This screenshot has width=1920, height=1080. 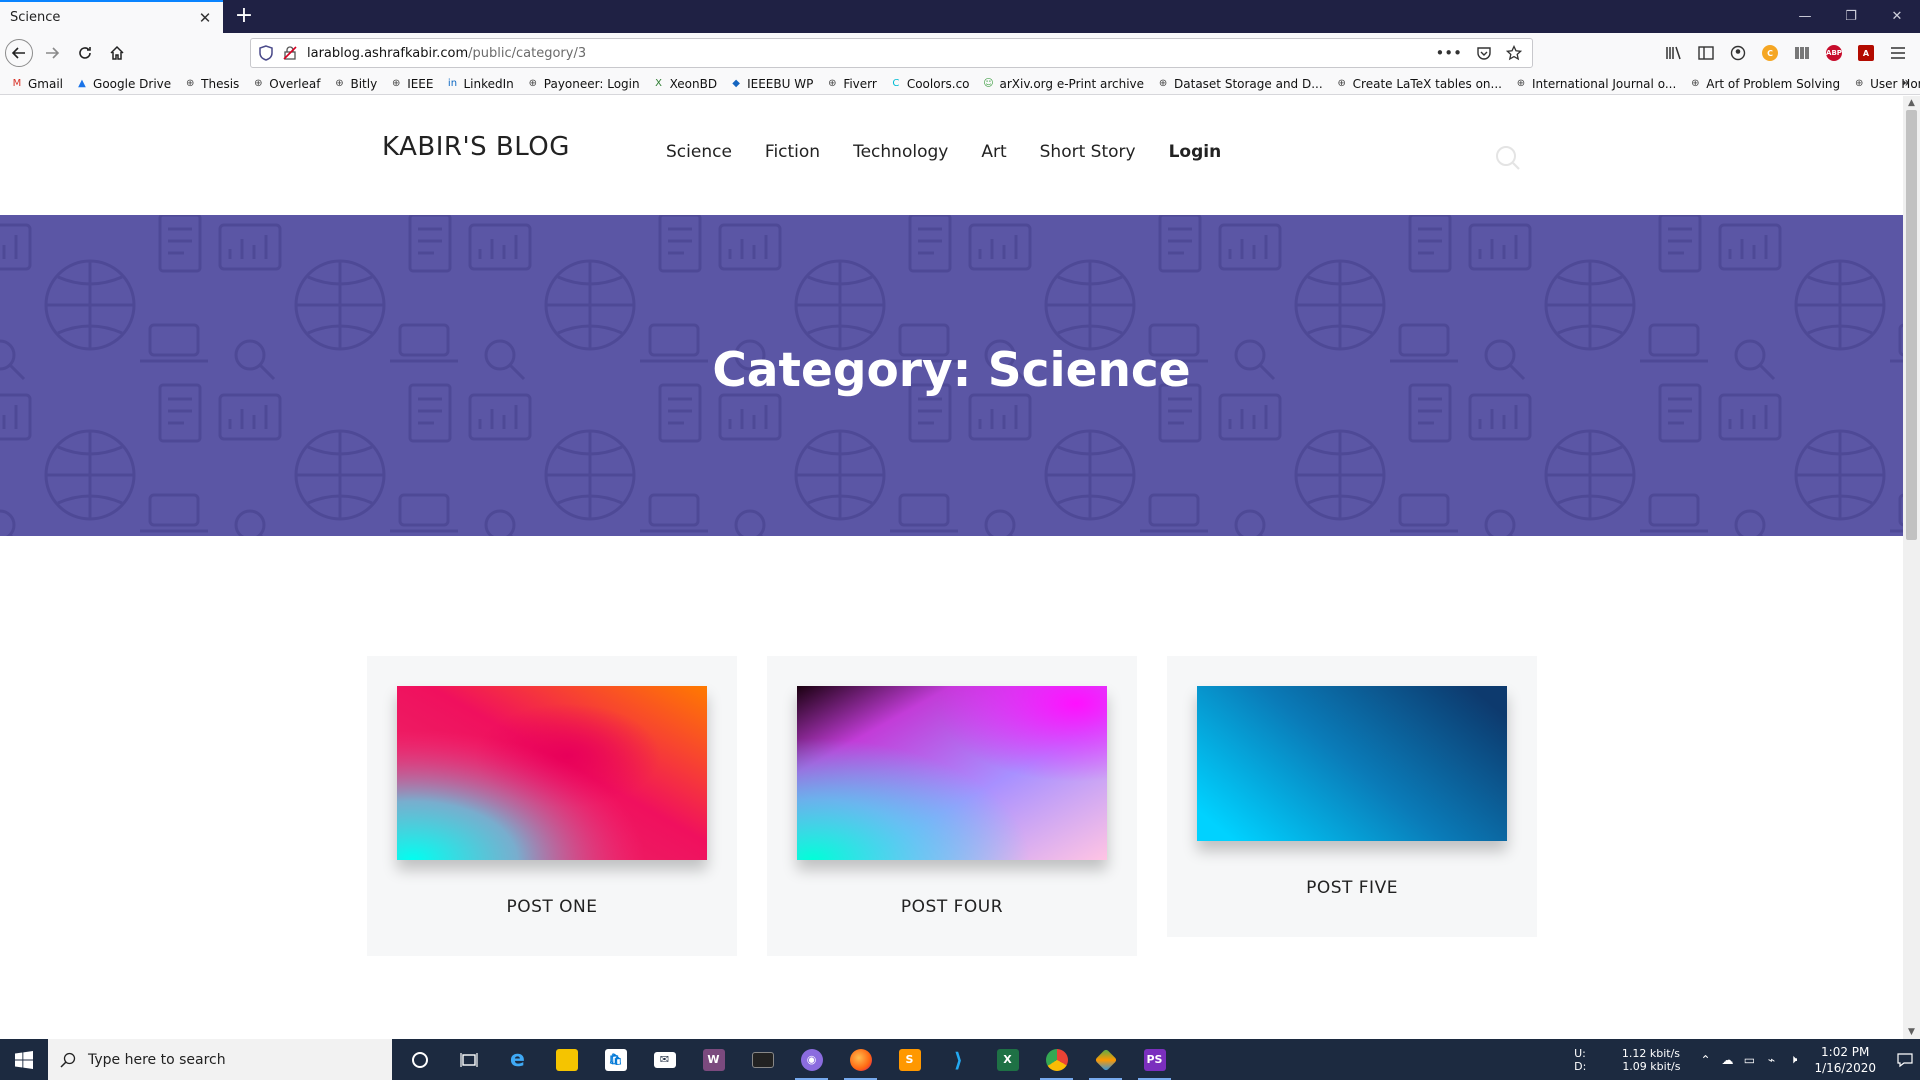 I want to click on close-tab-icon: ✕, so click(x=205, y=18).